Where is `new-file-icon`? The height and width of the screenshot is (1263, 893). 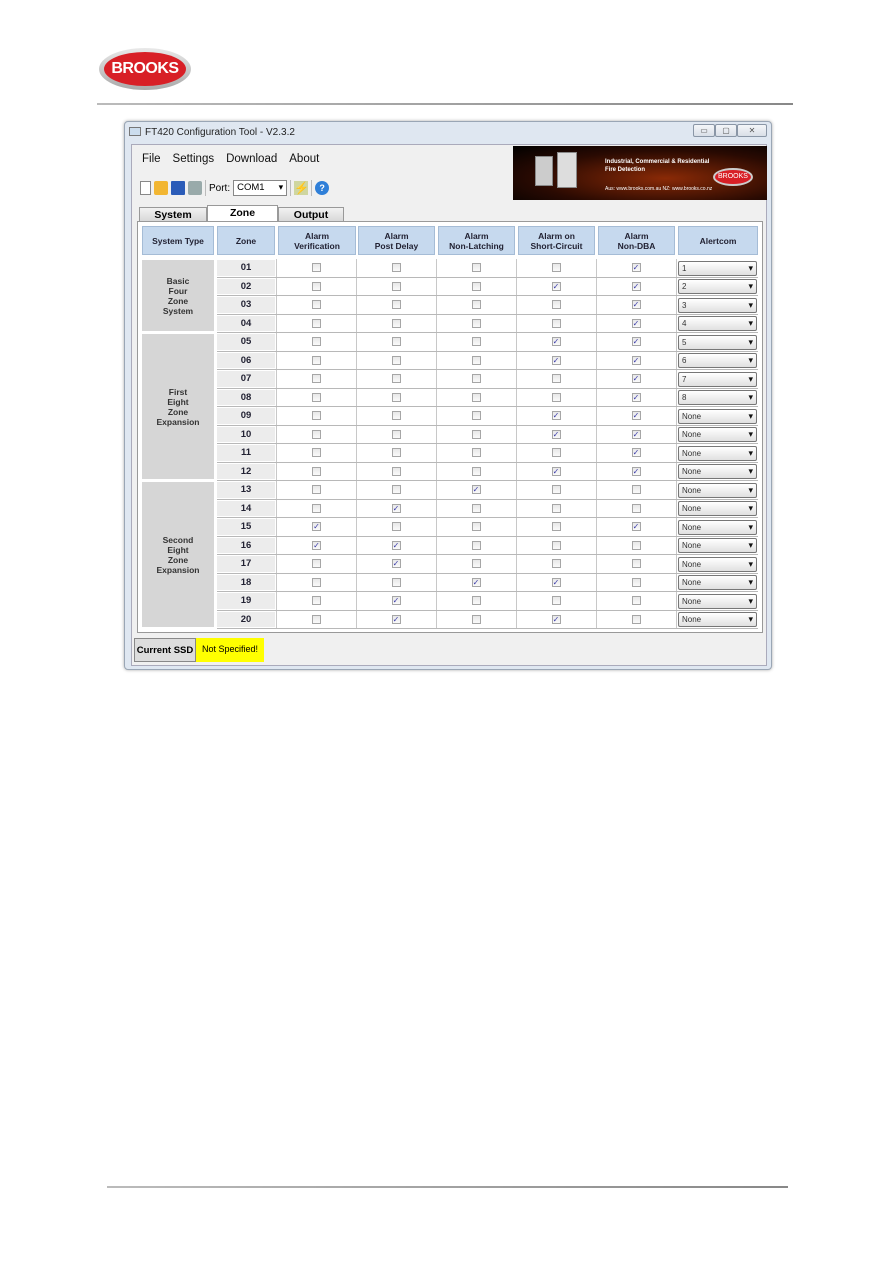
new-file-icon is located at coordinates (145, 188).